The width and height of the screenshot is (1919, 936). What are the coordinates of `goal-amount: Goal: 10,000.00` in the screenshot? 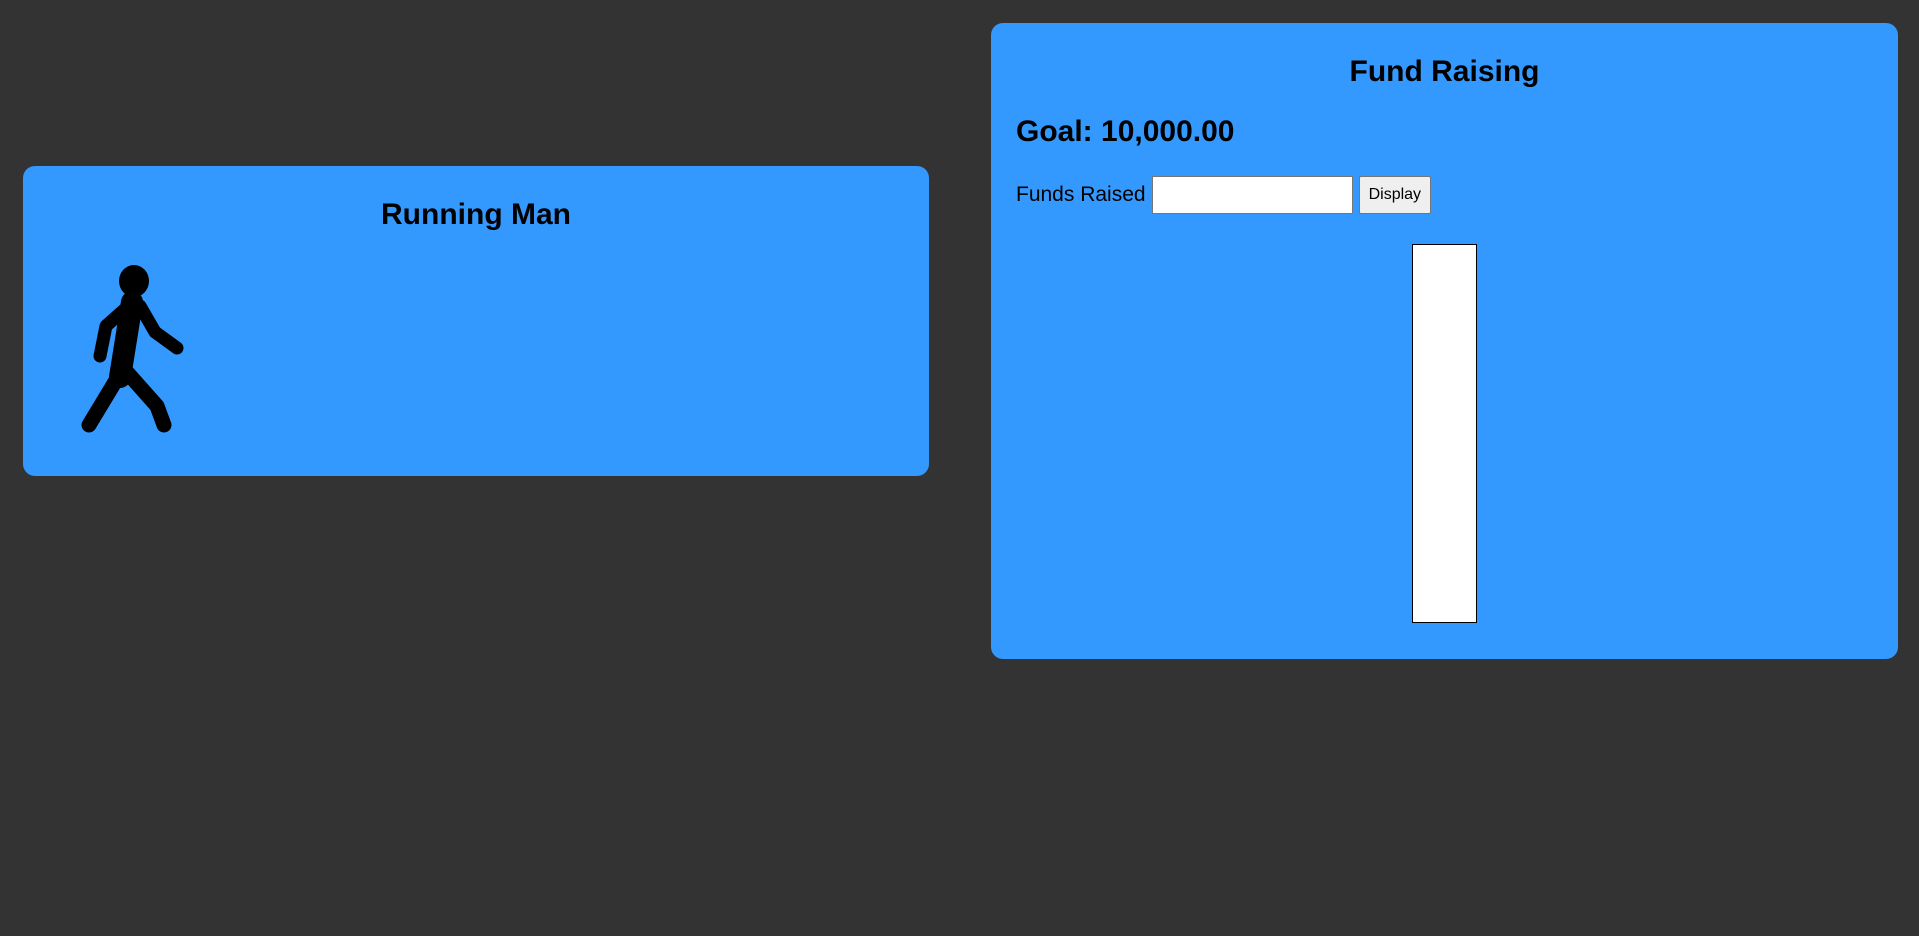 It's located at (1125, 131).